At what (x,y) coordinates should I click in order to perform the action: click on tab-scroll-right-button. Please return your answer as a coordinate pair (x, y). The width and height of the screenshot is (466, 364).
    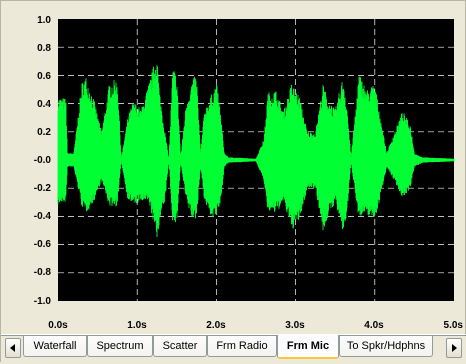
    Looking at the image, I should click on (454, 348).